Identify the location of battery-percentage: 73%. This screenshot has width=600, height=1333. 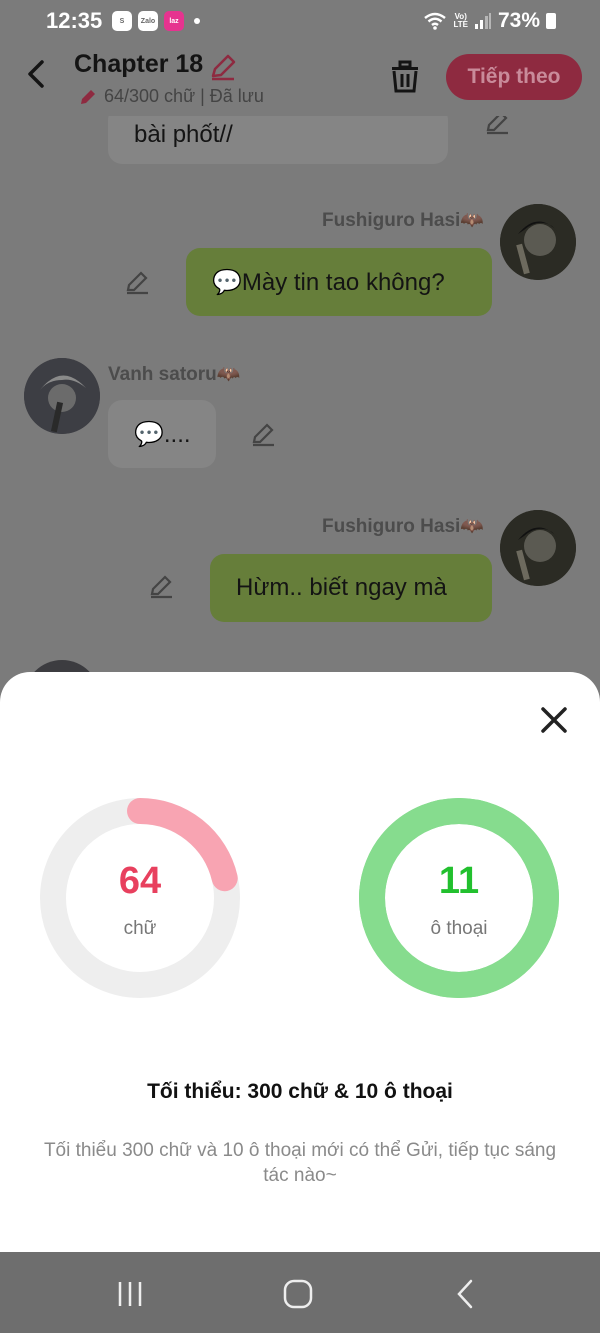
(518, 20).